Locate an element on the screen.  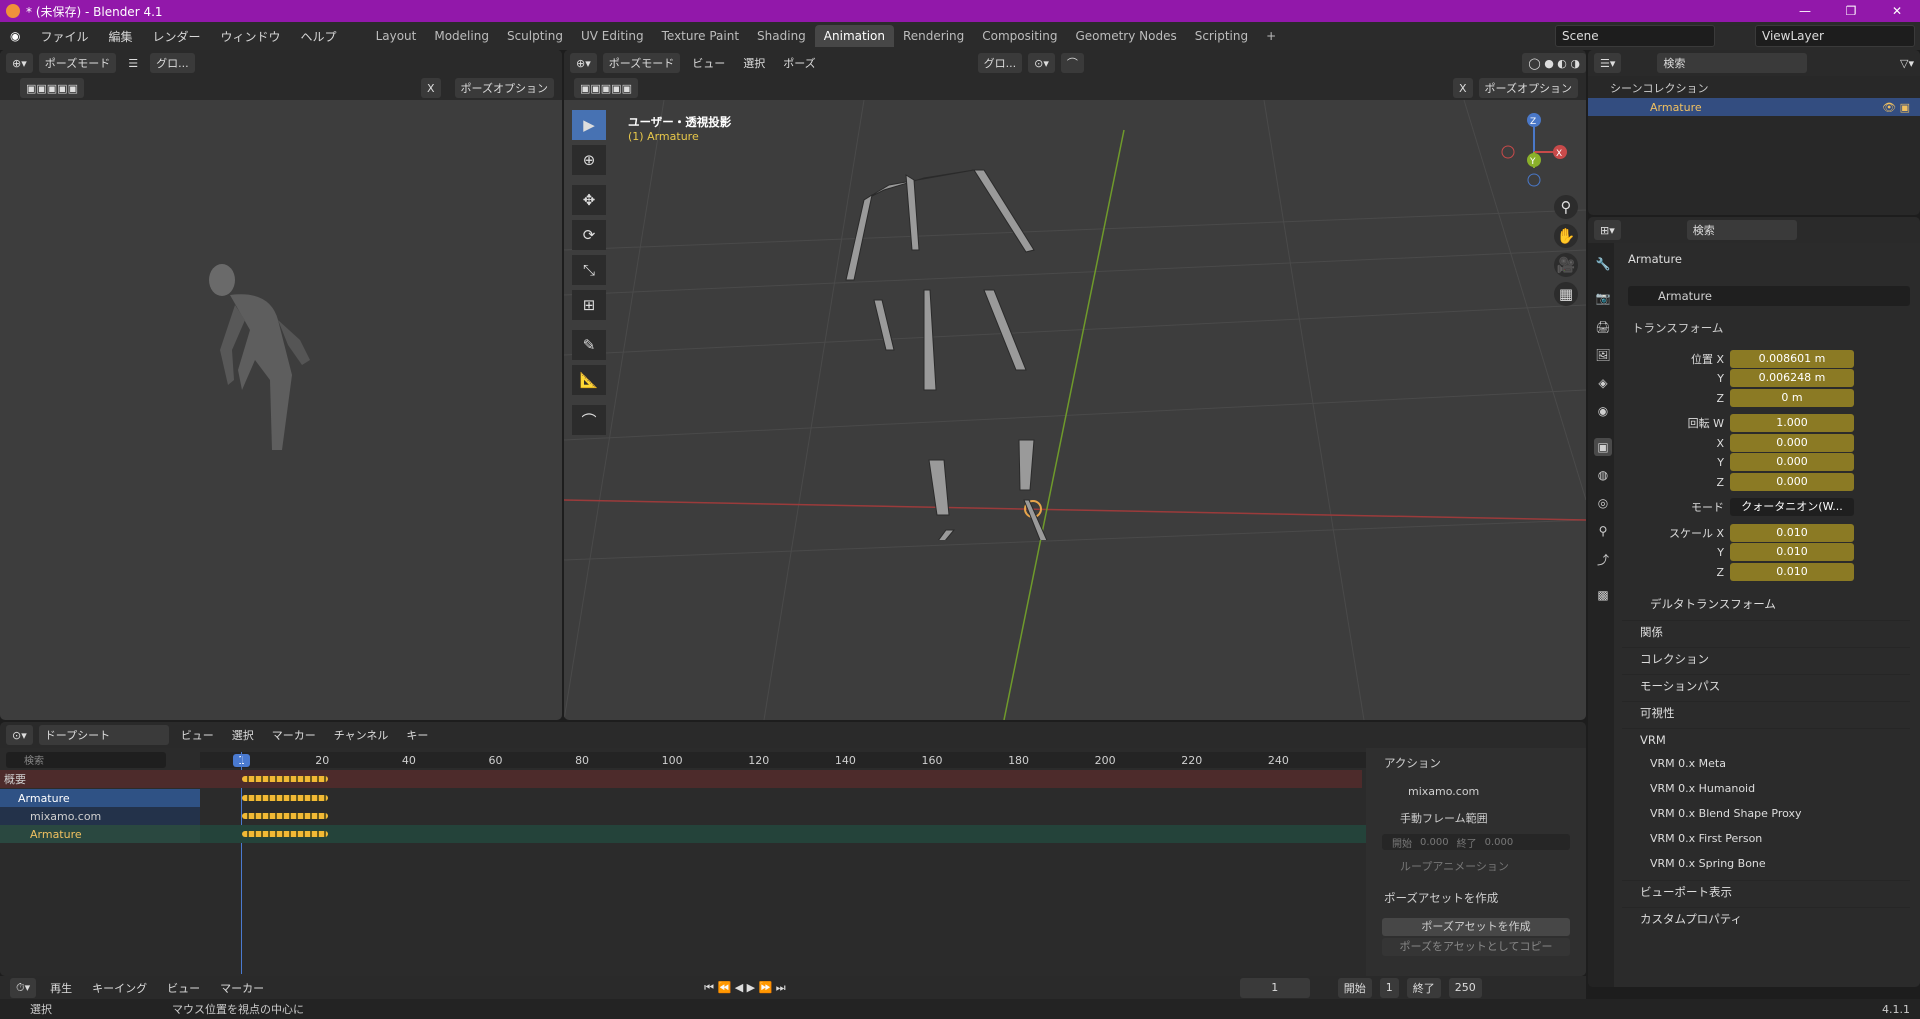
editor-type-button: ⊞▾ is located at coordinates (1607, 230).